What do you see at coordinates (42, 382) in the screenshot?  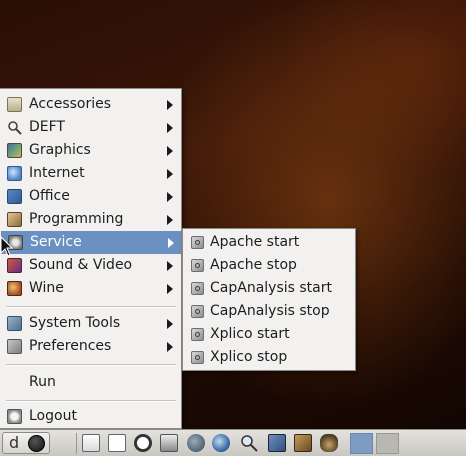 I see `menu-item-label: Run` at bounding box center [42, 382].